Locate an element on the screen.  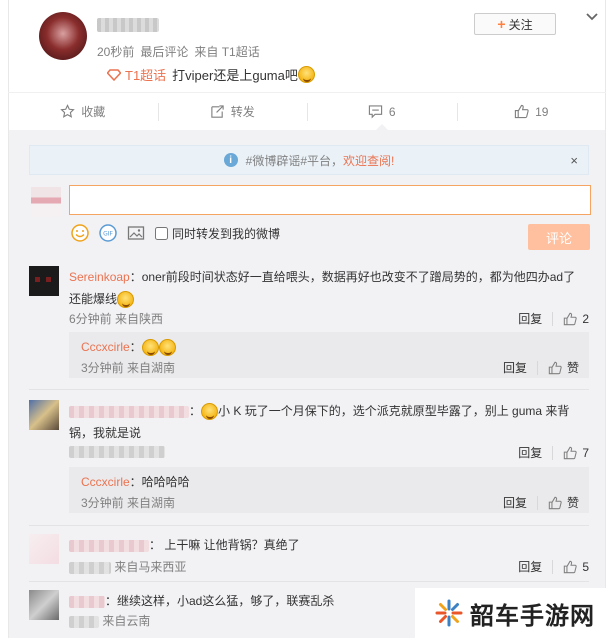
comment-button: 6 is located at coordinates (382, 112).